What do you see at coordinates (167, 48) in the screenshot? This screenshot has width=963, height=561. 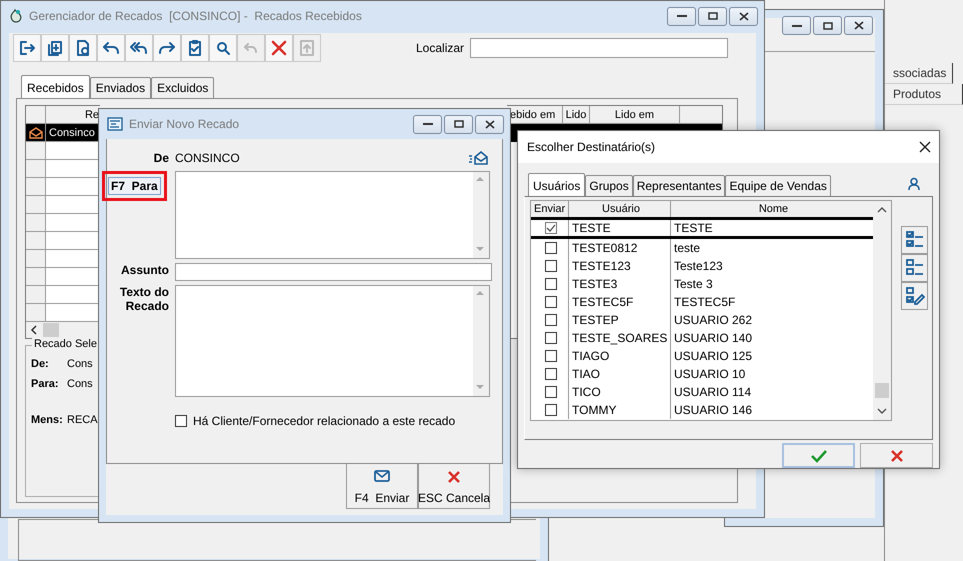 I see `forward-button` at bounding box center [167, 48].